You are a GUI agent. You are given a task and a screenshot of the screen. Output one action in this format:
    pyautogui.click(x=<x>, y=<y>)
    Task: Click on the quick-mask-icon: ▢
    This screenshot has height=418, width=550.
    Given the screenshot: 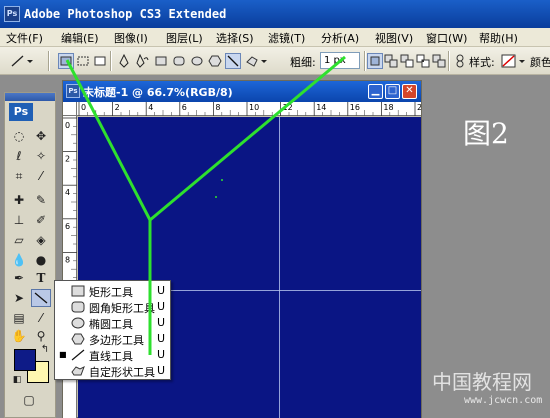 What is the action you would take?
    pyautogui.click(x=29, y=400)
    